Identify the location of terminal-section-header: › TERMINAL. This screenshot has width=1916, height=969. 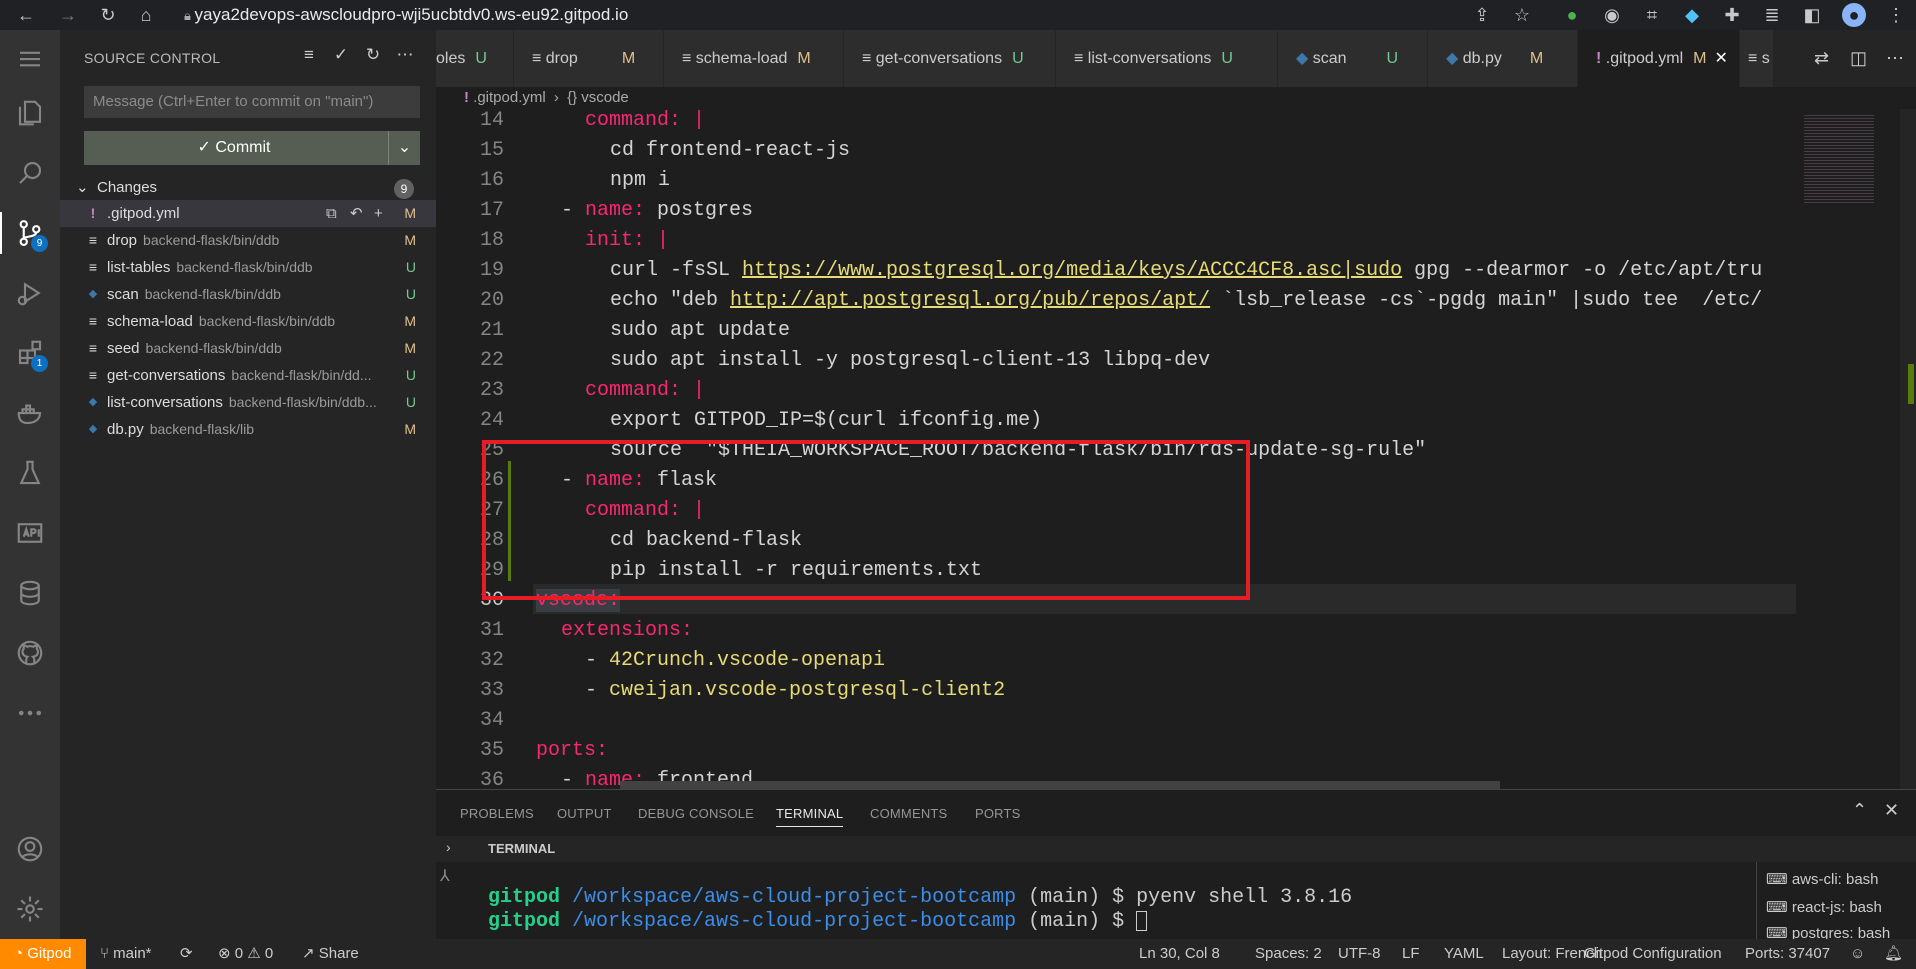
(1176, 849).